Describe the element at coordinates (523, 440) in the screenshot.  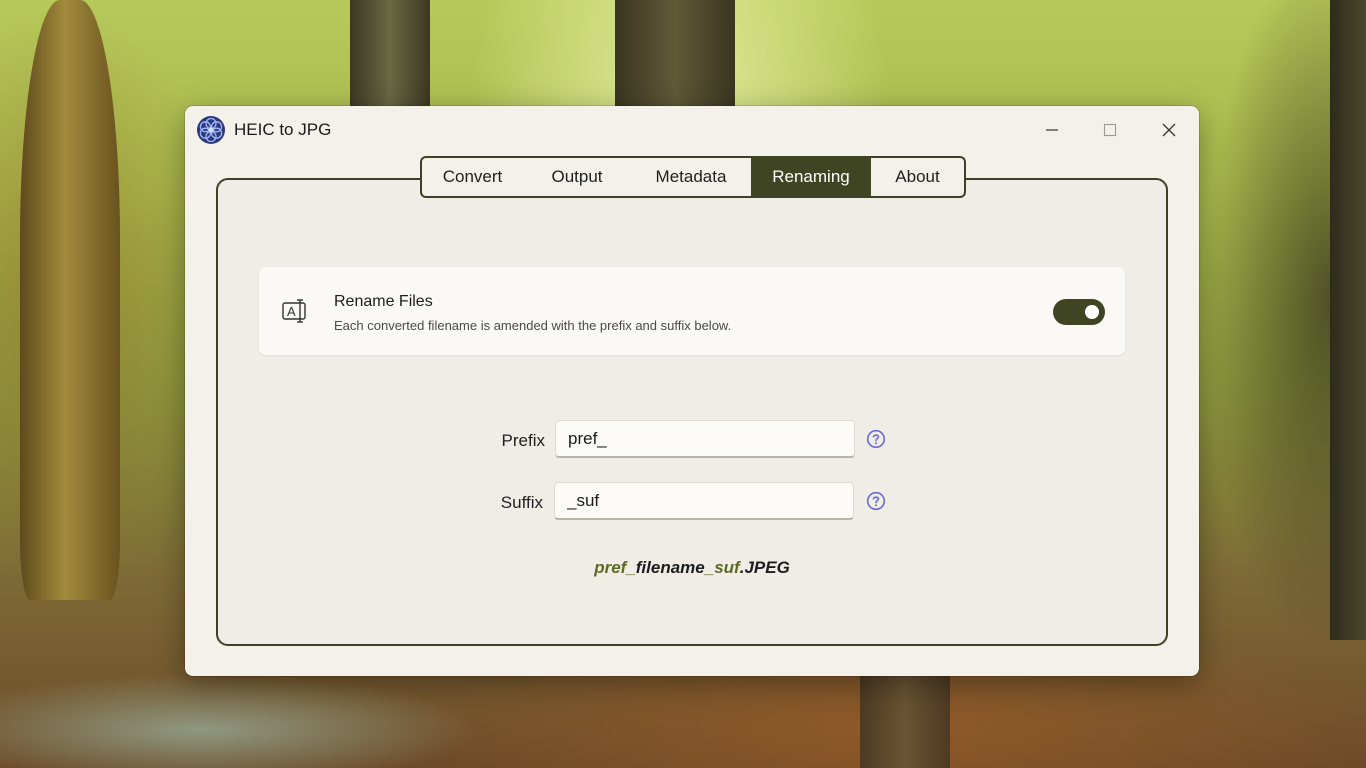
I see `prefix-label: Prefix` at that location.